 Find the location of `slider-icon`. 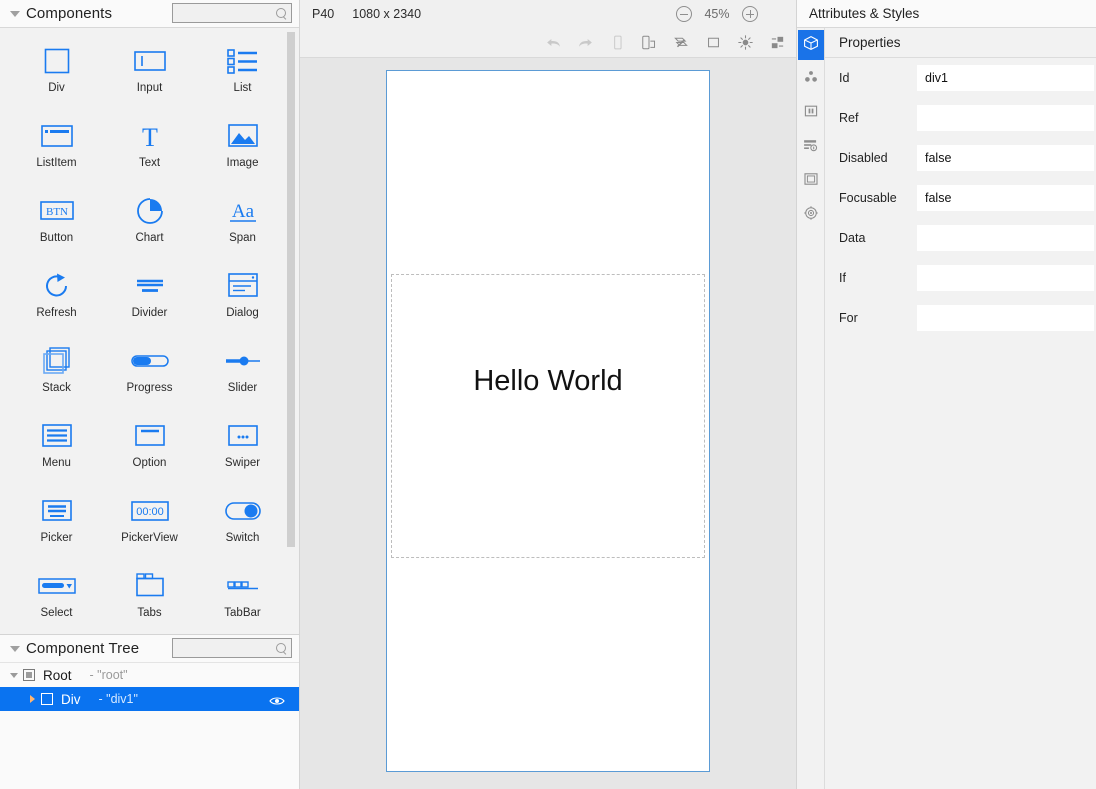

slider-icon is located at coordinates (243, 361).